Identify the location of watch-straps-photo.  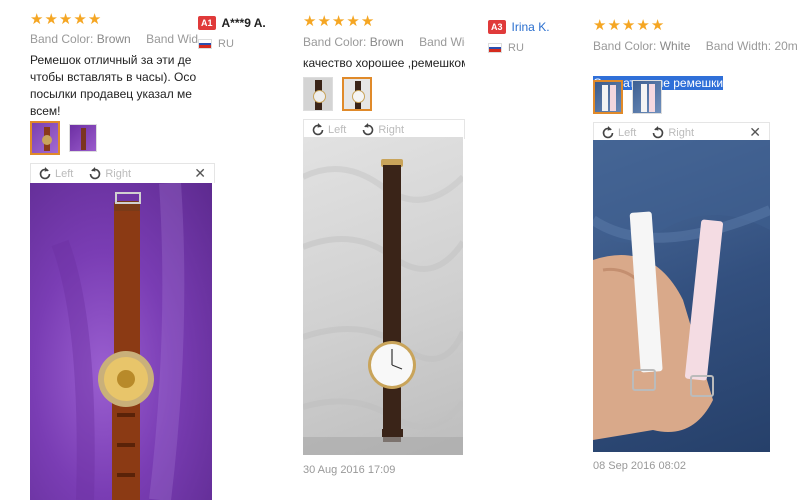
(681, 290).